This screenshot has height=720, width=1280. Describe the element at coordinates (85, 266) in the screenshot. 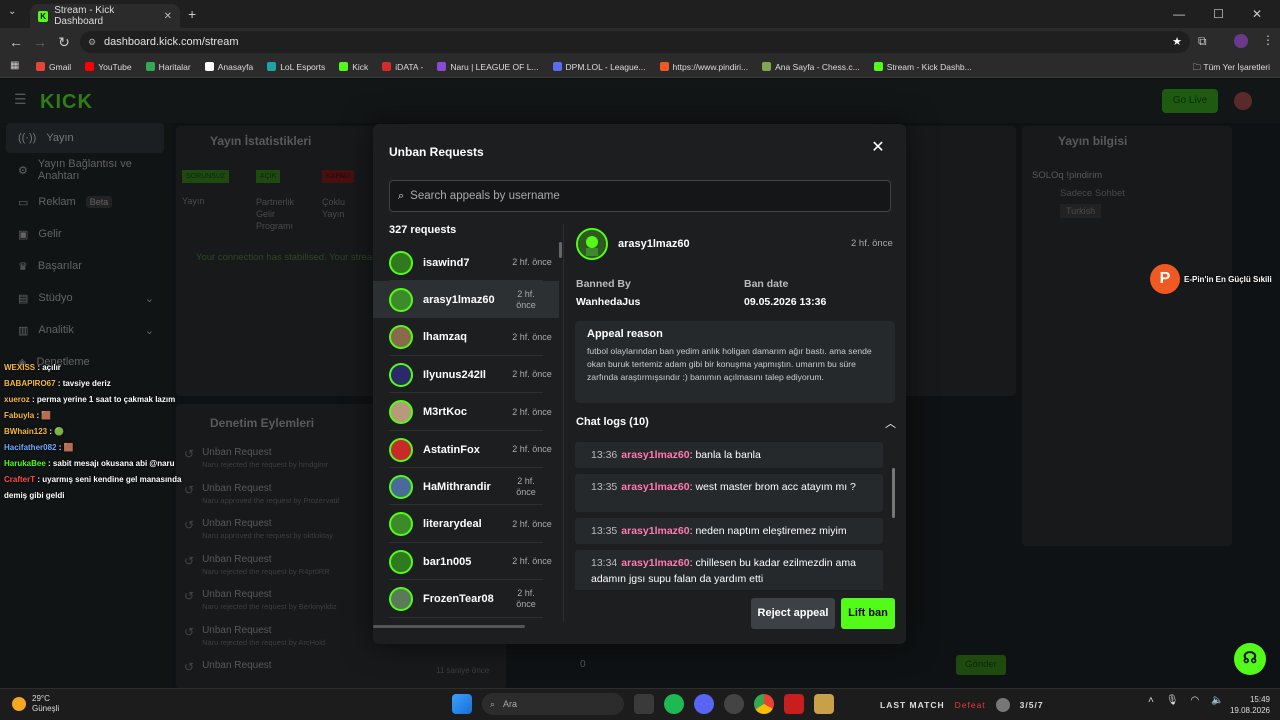

I see `sidebar-item-achievements: ♛ Başarılar` at that location.